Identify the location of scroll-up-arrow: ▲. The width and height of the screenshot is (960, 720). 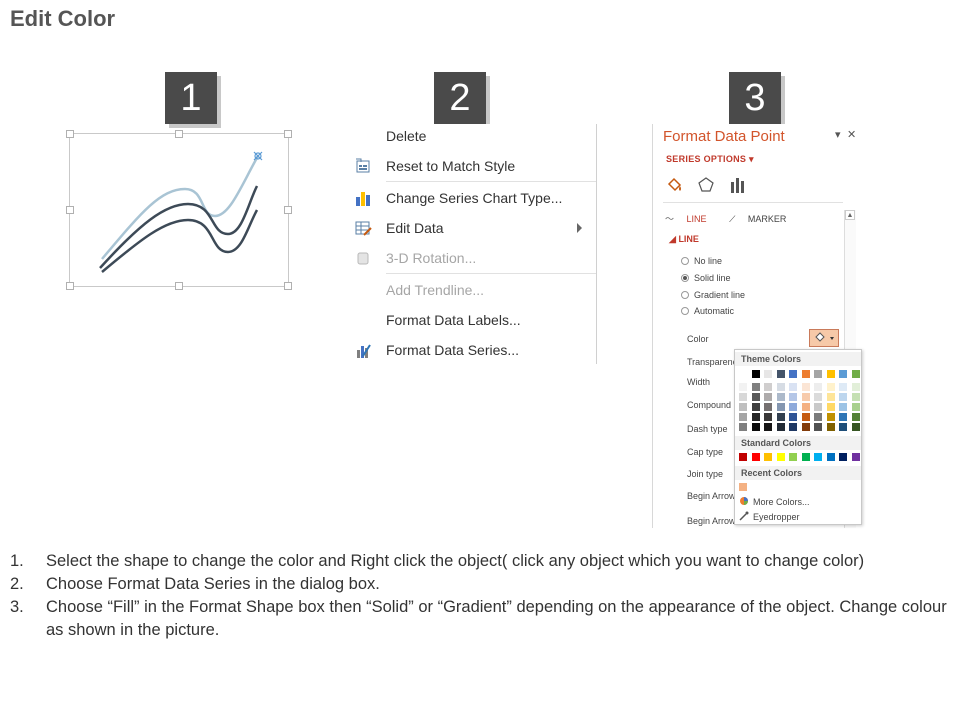
(850, 215).